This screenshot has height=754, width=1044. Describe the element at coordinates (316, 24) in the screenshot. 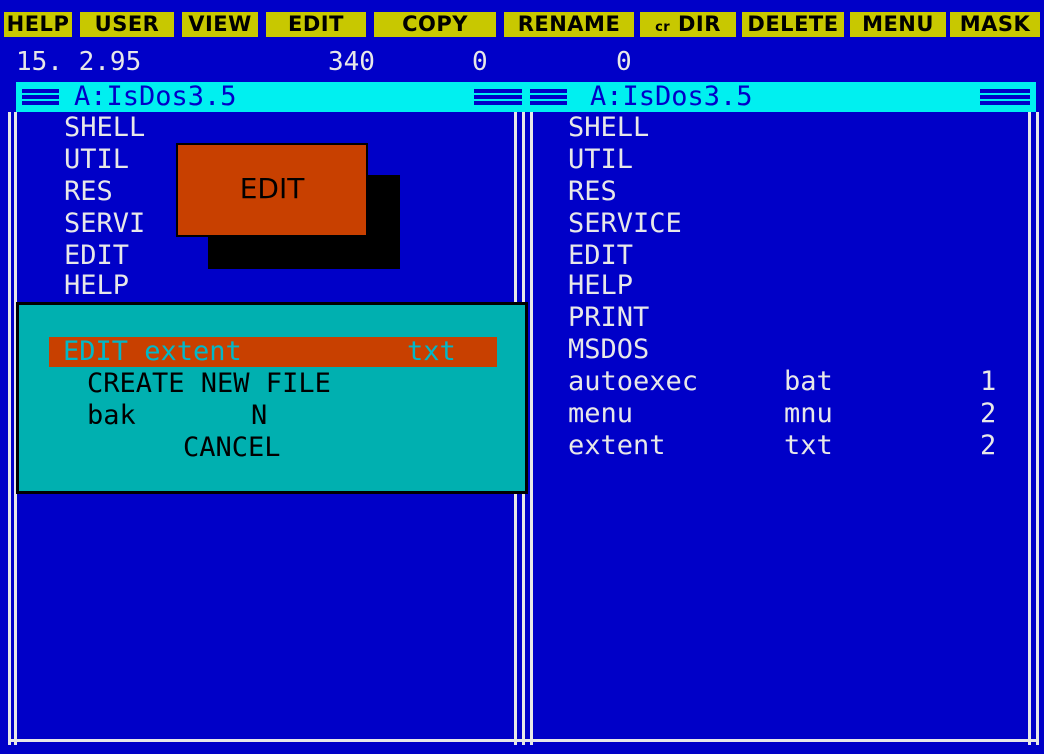

I see `edit-button: EDIT` at that location.